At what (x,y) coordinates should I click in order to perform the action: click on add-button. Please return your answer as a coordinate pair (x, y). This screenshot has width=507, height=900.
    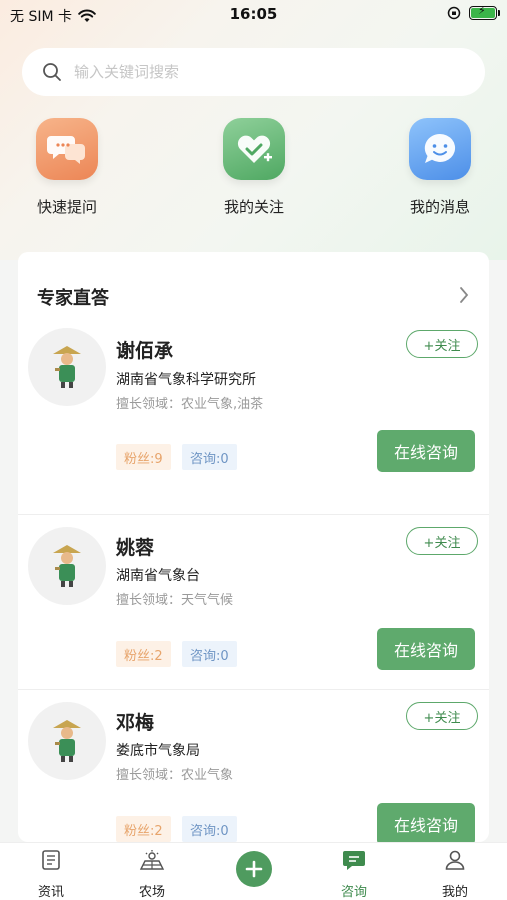
    Looking at the image, I should click on (254, 869).